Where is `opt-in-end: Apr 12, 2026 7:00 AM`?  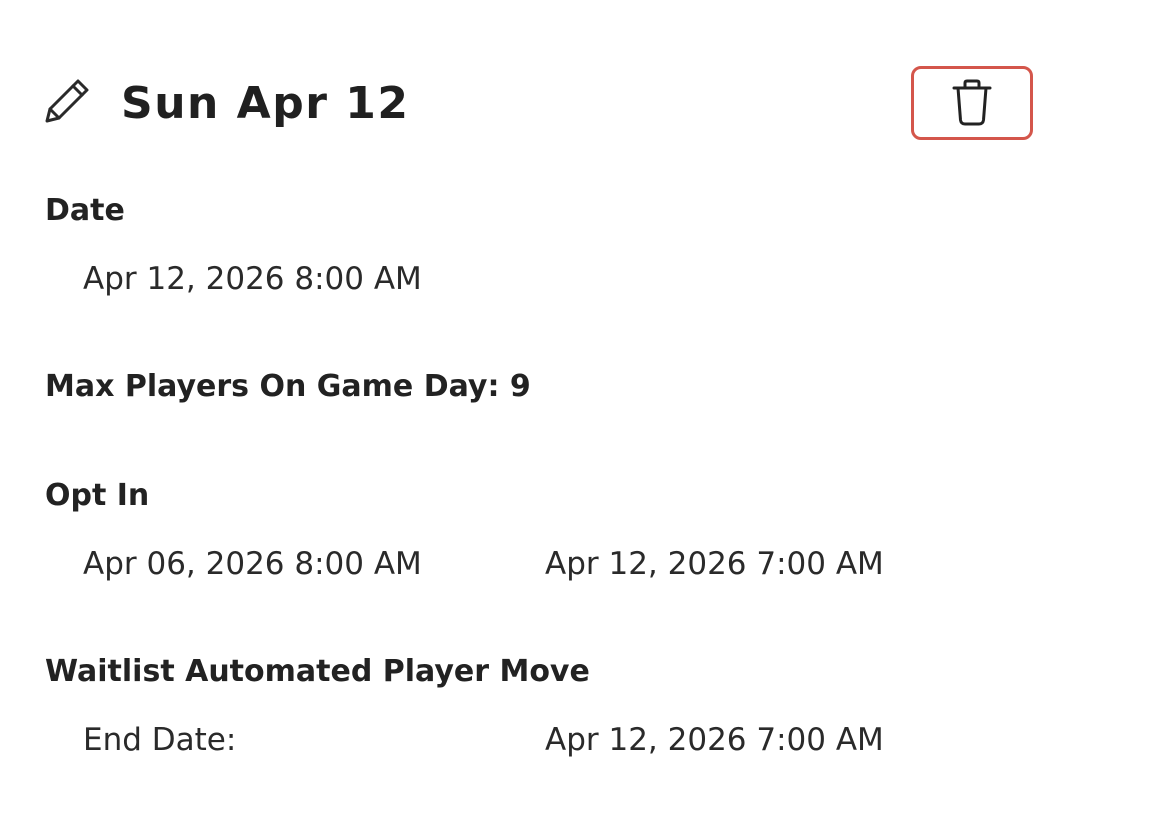
opt-in-end: Apr 12, 2026 7:00 AM is located at coordinates (714, 564).